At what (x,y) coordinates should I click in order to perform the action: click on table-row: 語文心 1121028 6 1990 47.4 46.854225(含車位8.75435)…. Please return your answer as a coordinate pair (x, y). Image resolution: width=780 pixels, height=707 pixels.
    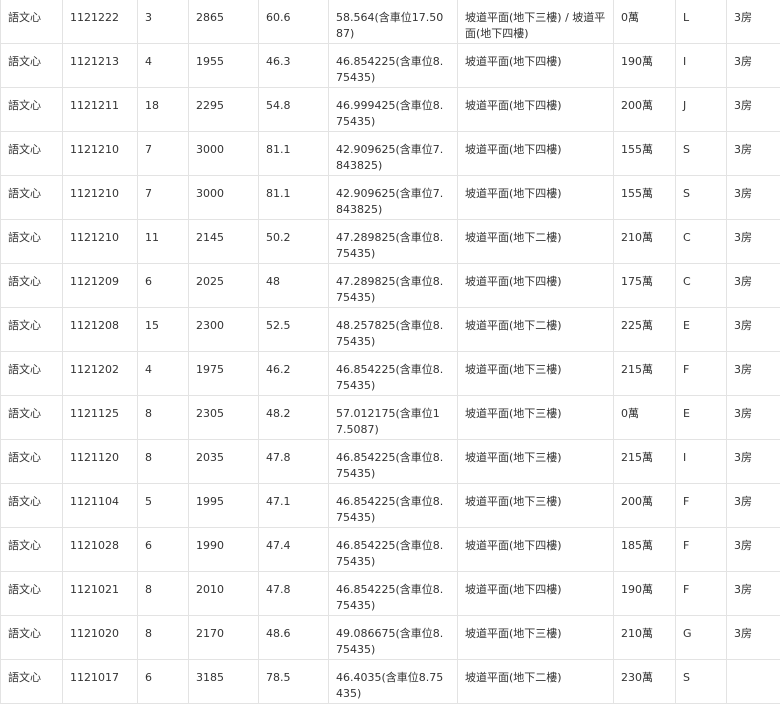
    Looking at the image, I should click on (390, 549).